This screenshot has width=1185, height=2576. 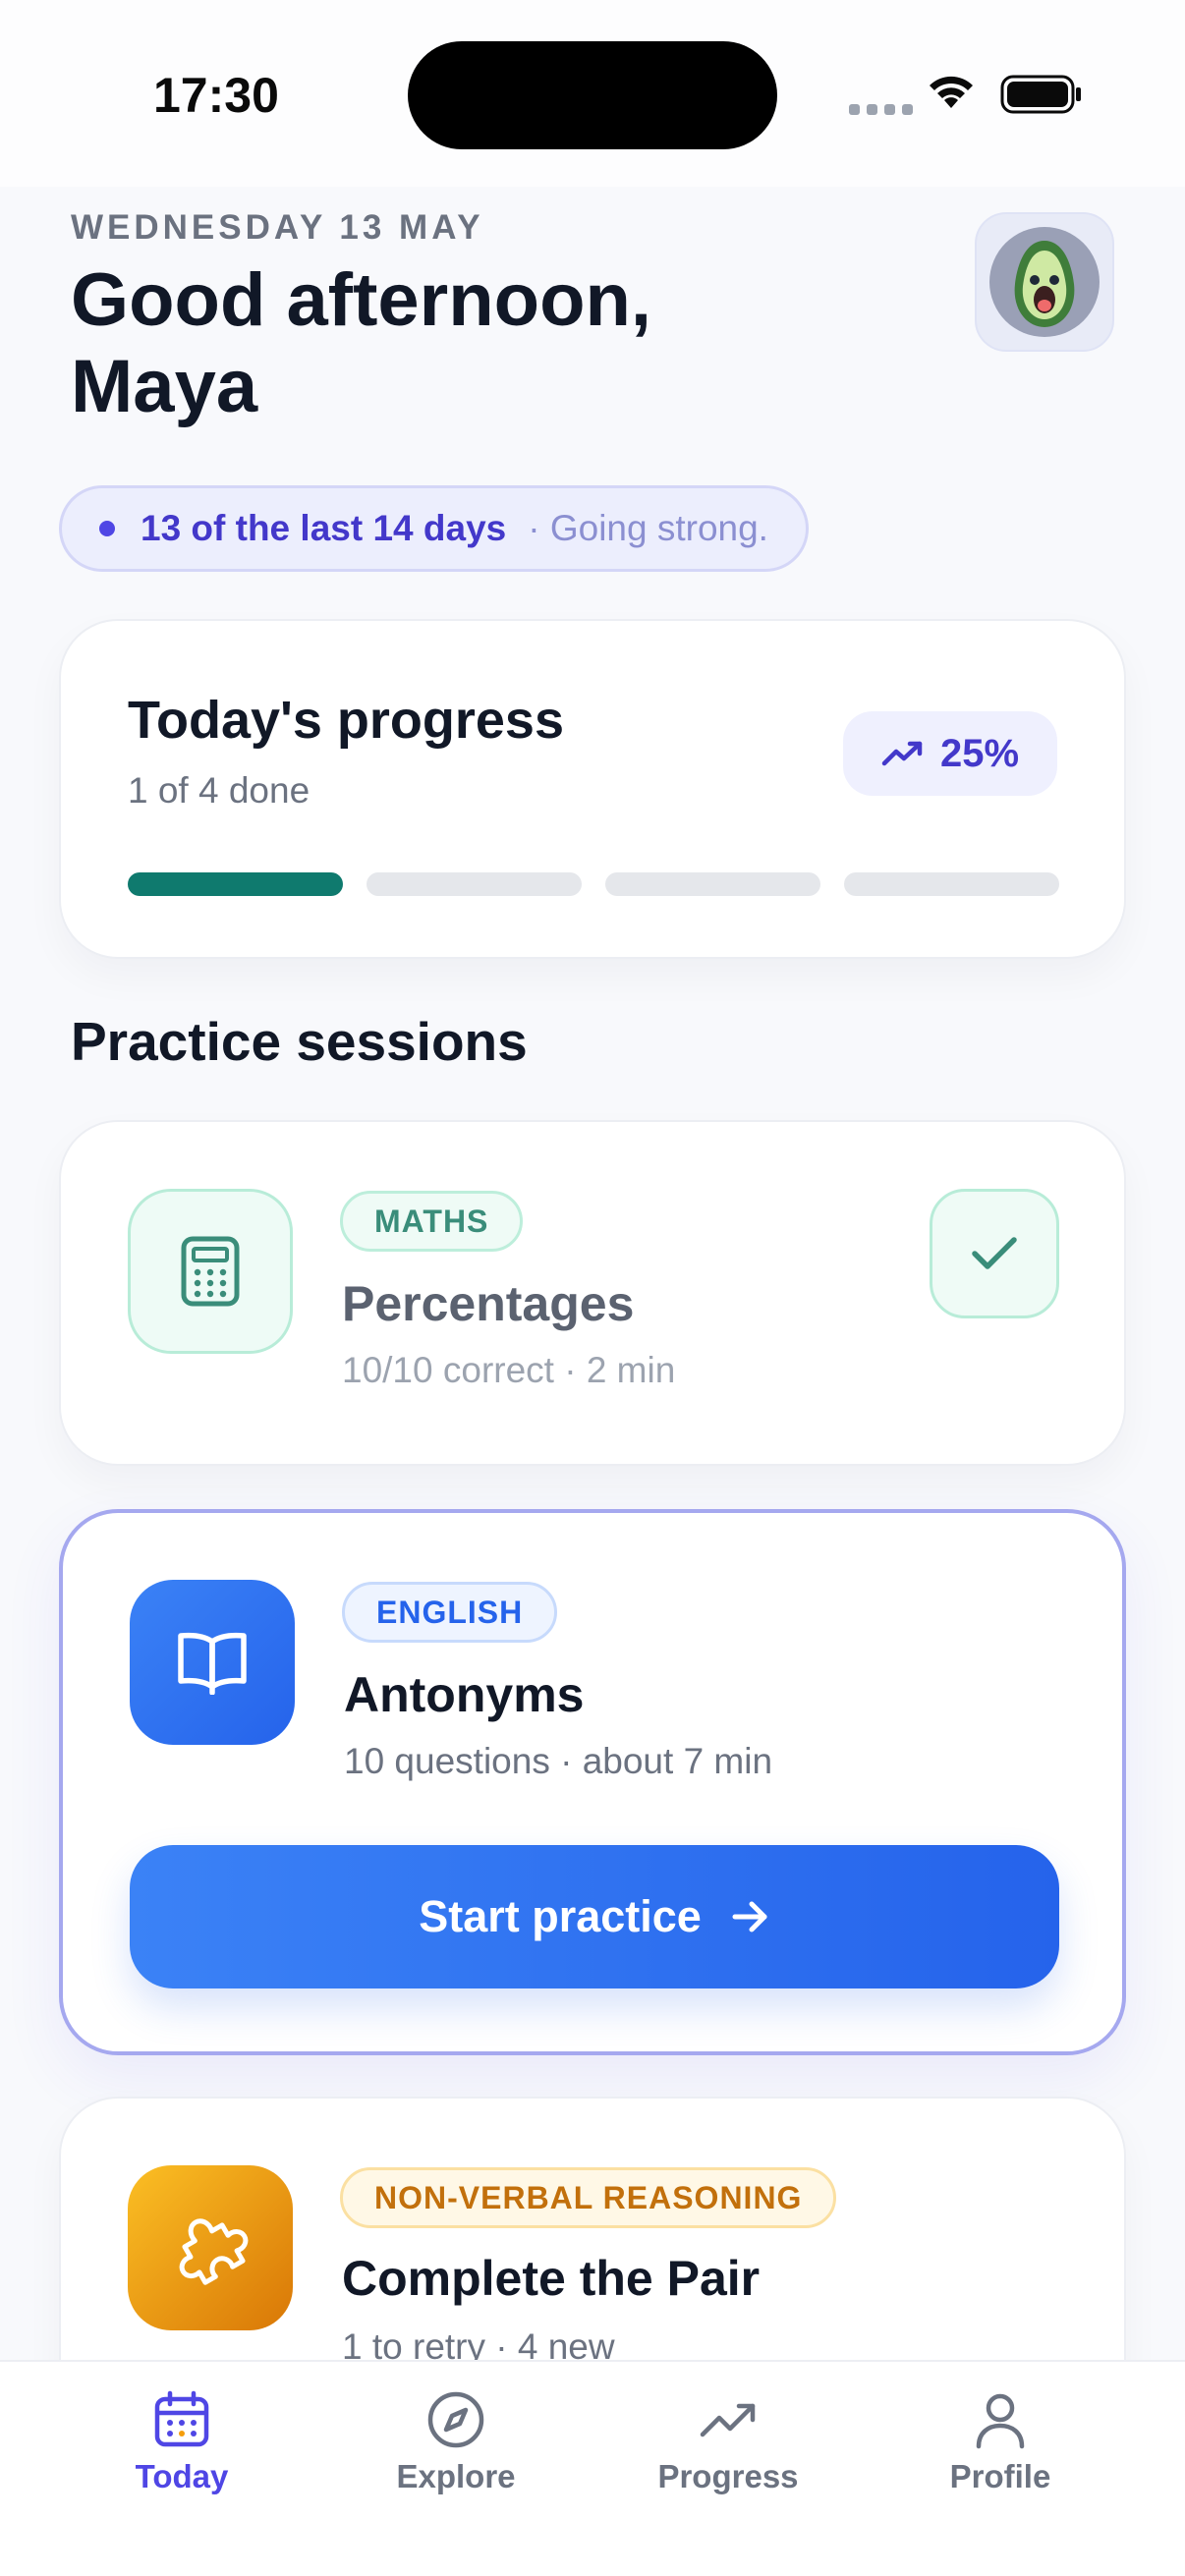 I want to click on subject-tag: ENGLISH, so click(x=450, y=1612).